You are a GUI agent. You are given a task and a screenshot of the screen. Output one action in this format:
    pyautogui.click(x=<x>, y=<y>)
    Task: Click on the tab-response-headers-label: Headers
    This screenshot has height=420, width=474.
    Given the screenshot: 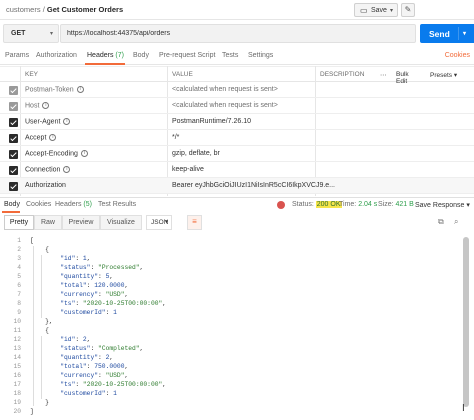 What is the action you would take?
    pyautogui.click(x=68, y=204)
    